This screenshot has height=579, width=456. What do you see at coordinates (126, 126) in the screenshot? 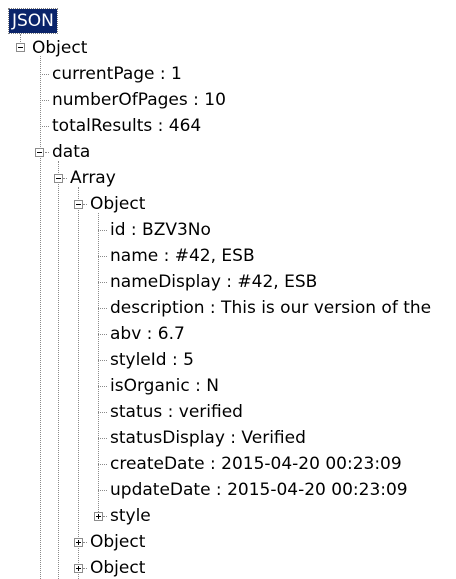
I see `tree-node-total-results: totalResults : 464` at bounding box center [126, 126].